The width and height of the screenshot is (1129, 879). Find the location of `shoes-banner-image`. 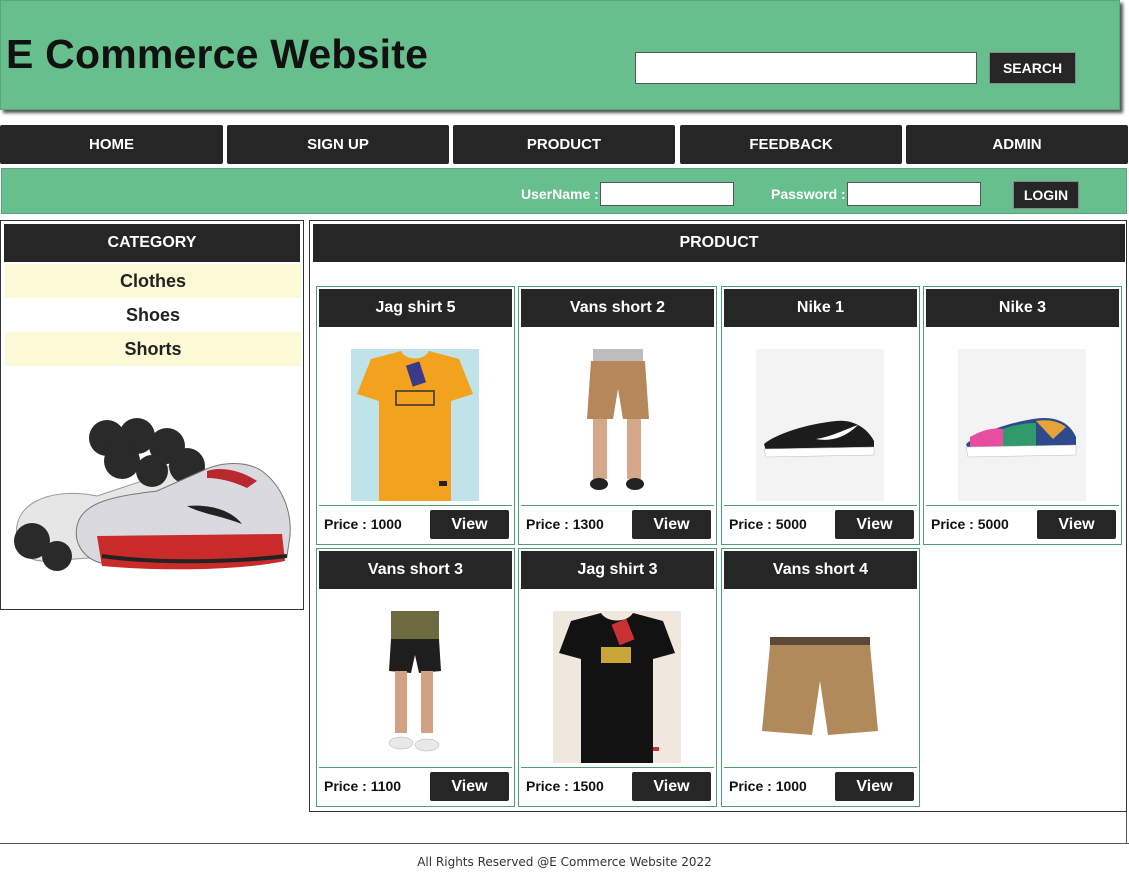

shoes-banner-image is located at coordinates (152, 494).